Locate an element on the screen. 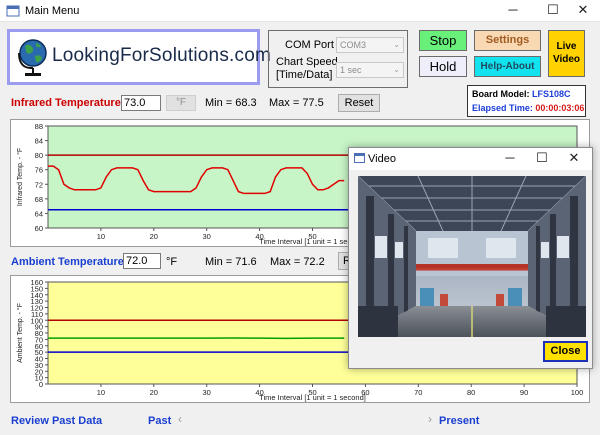 This screenshot has height=435, width=600. video-maximize-button: ☐ is located at coordinates (542, 159).